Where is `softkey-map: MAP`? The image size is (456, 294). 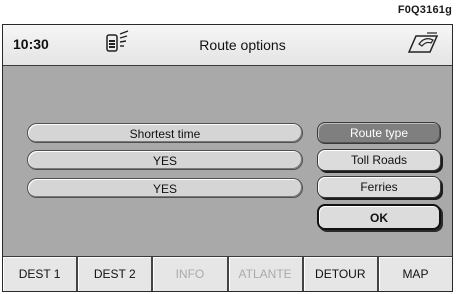
softkey-map: MAP is located at coordinates (415, 274).